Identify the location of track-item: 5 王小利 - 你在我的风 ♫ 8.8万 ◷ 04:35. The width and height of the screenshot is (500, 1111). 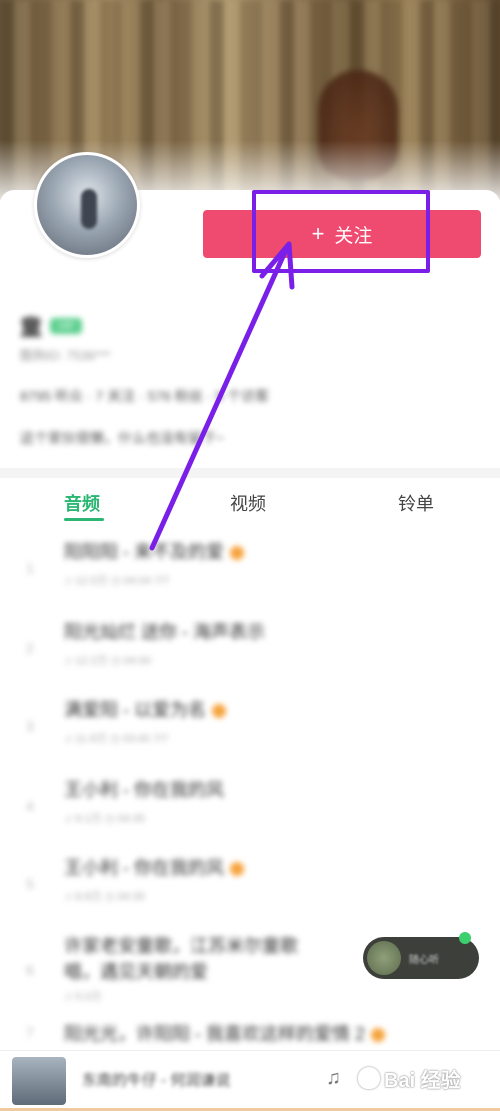
(250, 894).